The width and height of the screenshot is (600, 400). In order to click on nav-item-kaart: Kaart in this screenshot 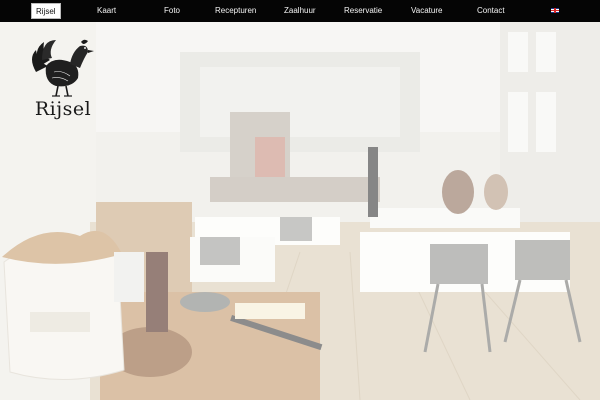, I will do `click(106, 11)`.